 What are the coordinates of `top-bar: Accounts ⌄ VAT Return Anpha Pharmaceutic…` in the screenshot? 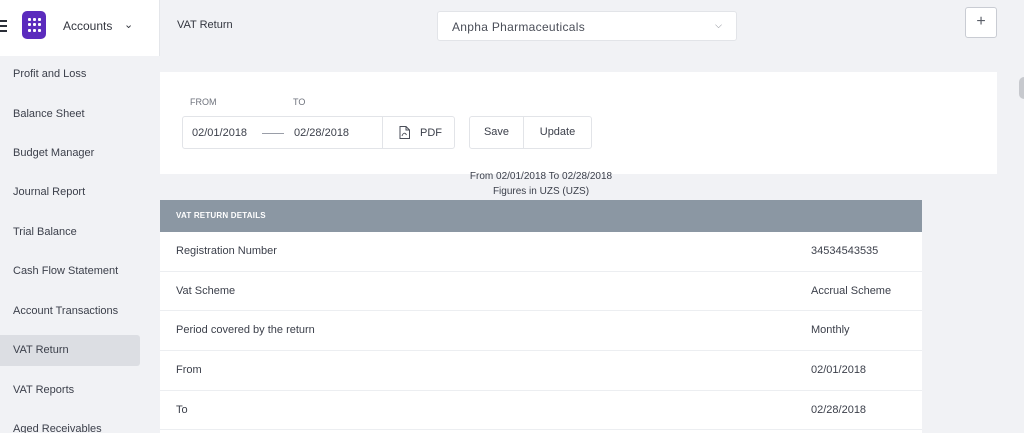 It's located at (512, 28).